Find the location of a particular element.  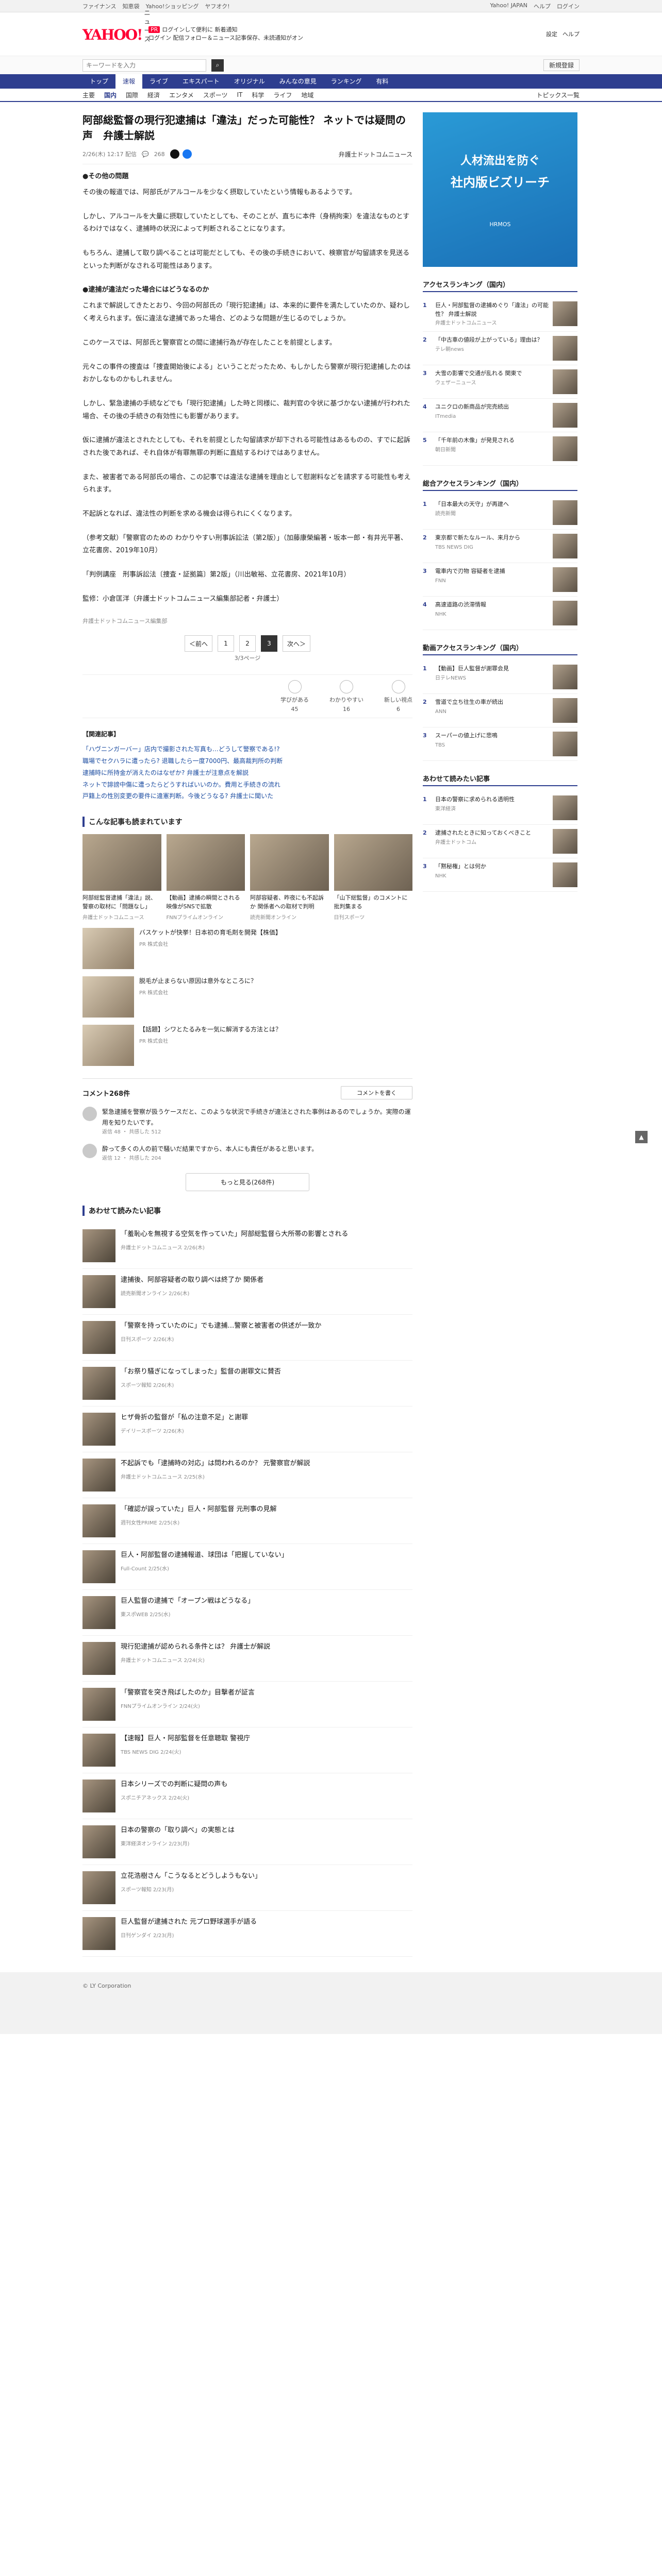

top-link: ヤフオク! is located at coordinates (217, 6).